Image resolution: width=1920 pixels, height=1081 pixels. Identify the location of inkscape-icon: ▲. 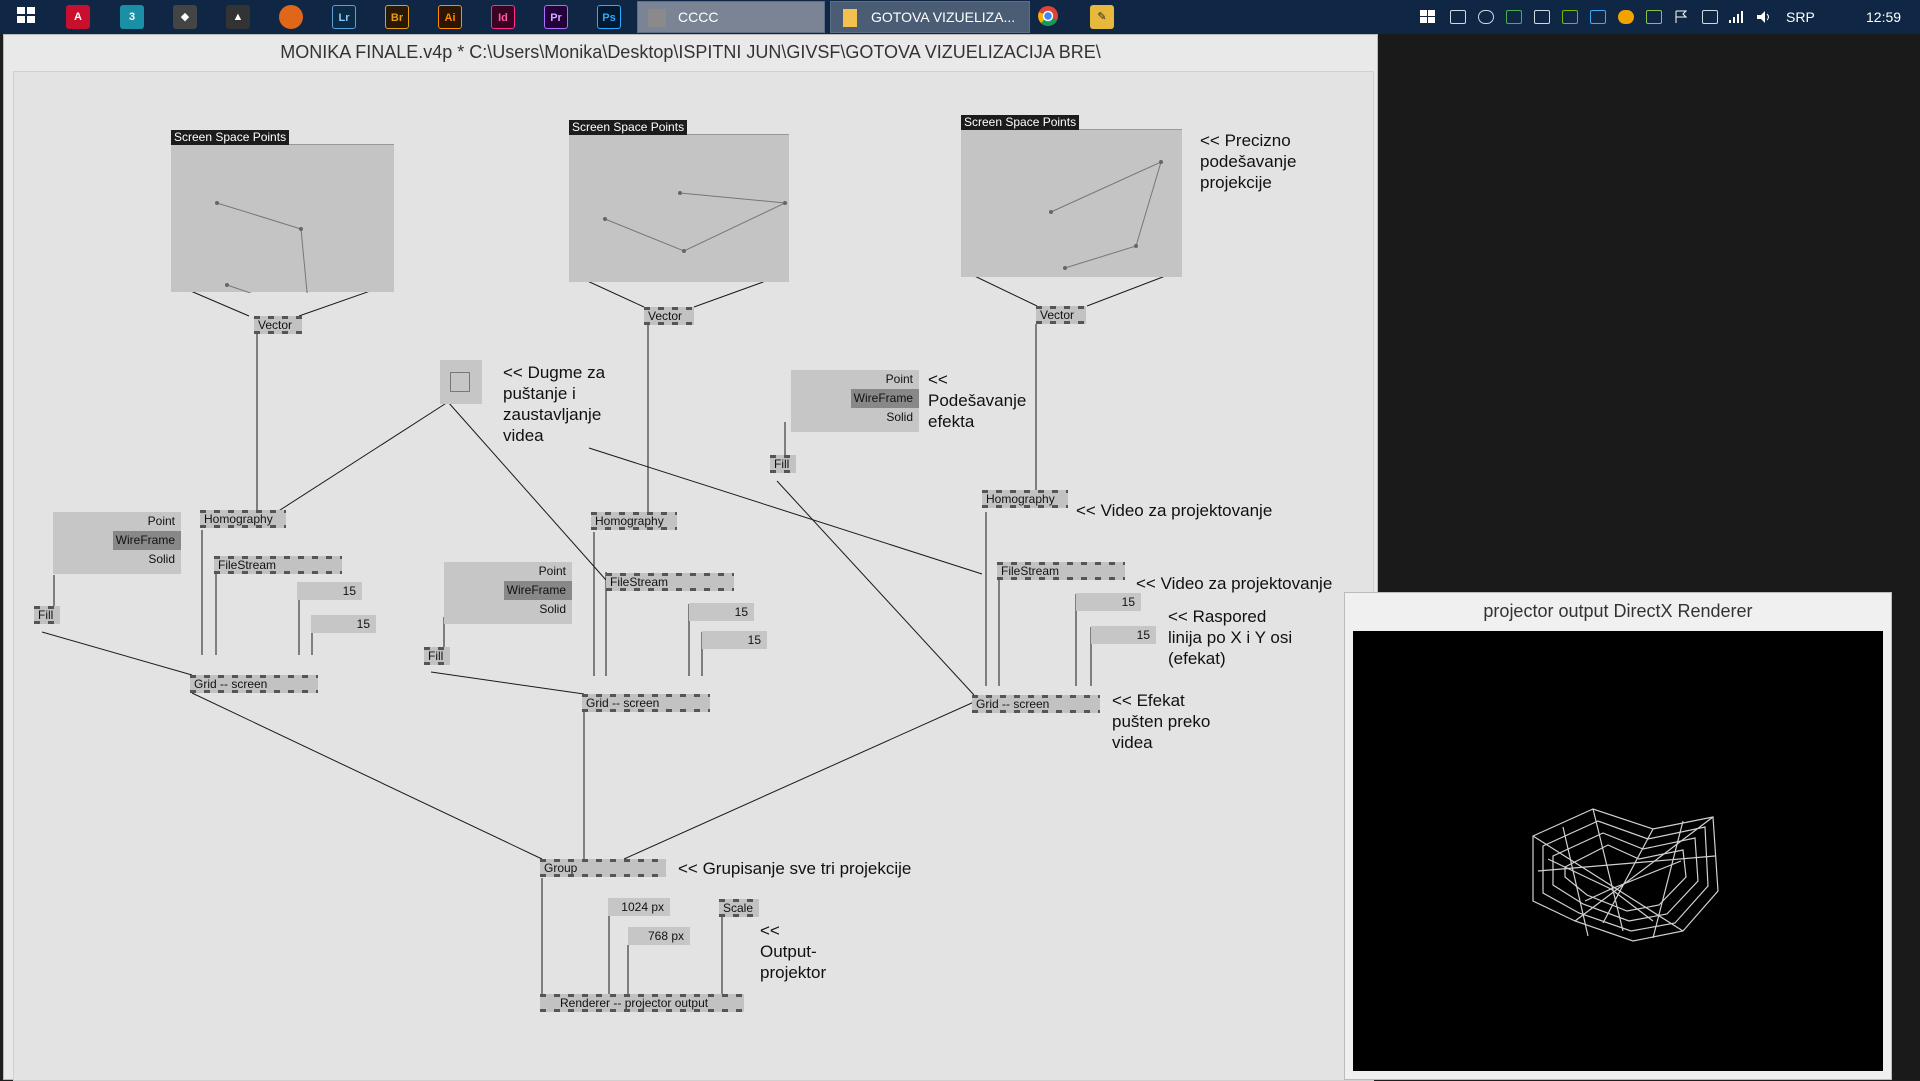
(238, 17).